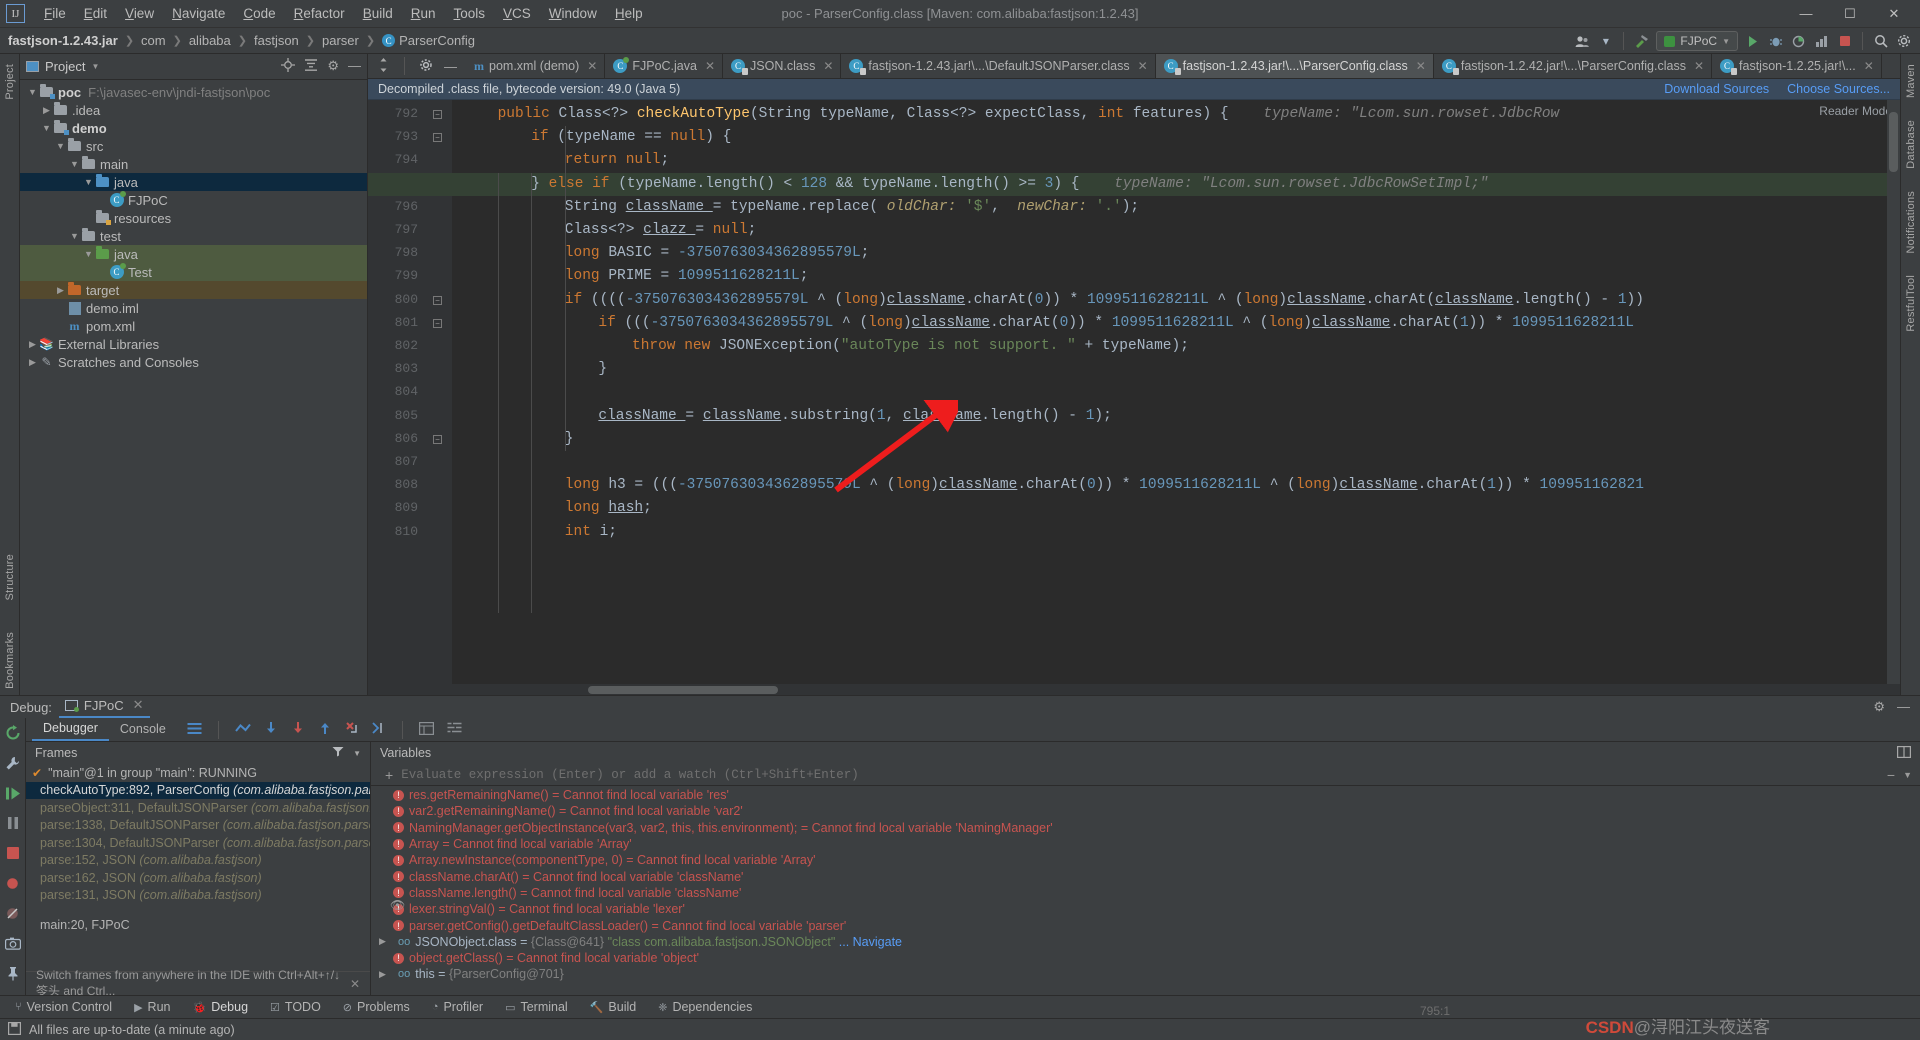 This screenshot has width=1920, height=1040. Describe the element at coordinates (139, 13) in the screenshot. I see `menu-view: View` at that location.